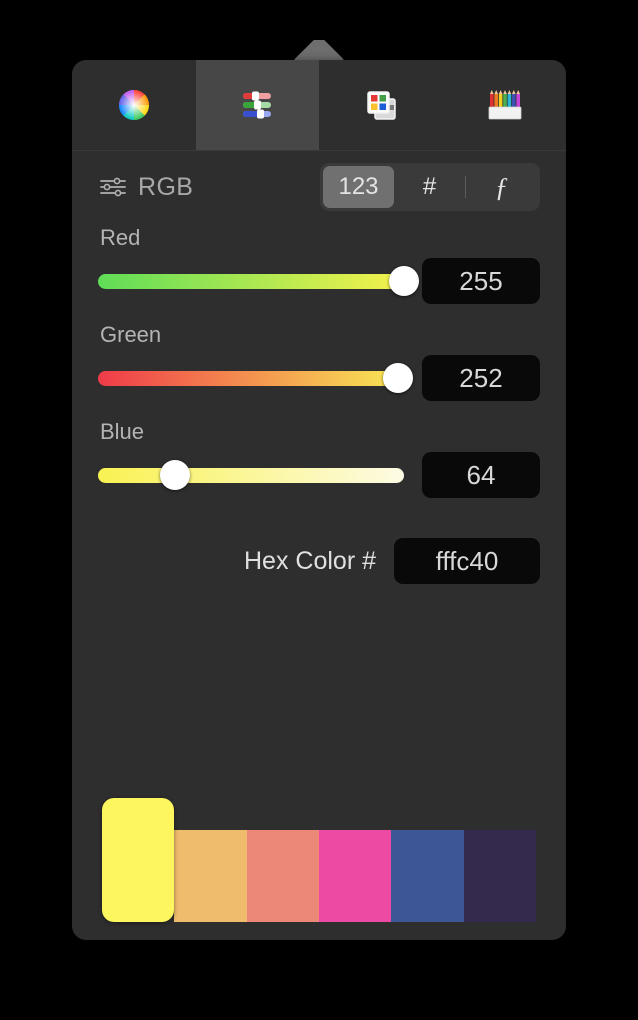 The image size is (638, 1020). Describe the element at coordinates (481, 281) in the screenshot. I see `red-value-field: 255` at that location.